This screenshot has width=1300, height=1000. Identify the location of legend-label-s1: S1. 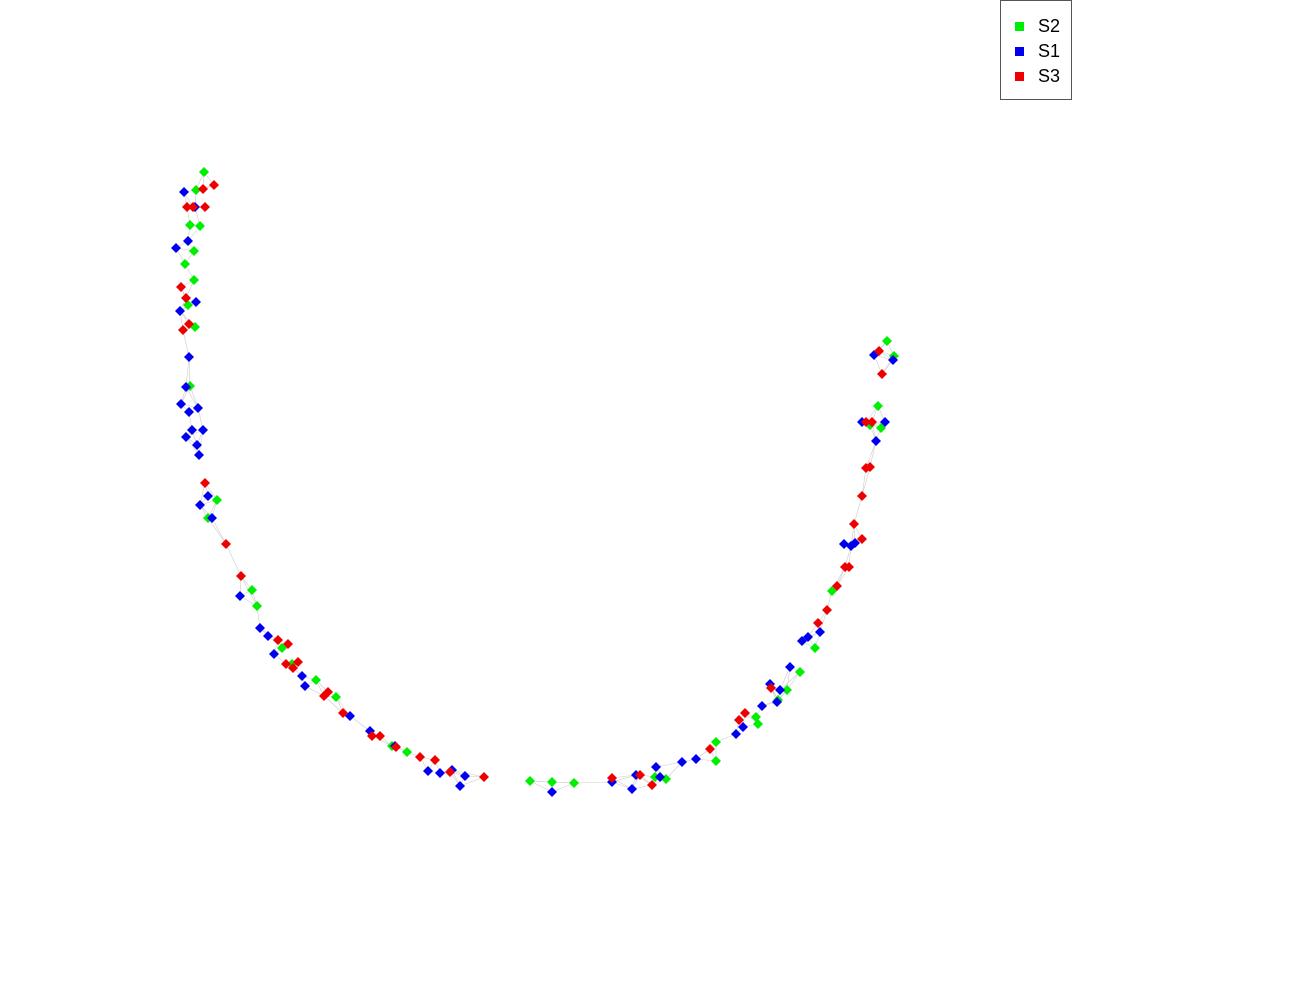
(1049, 51).